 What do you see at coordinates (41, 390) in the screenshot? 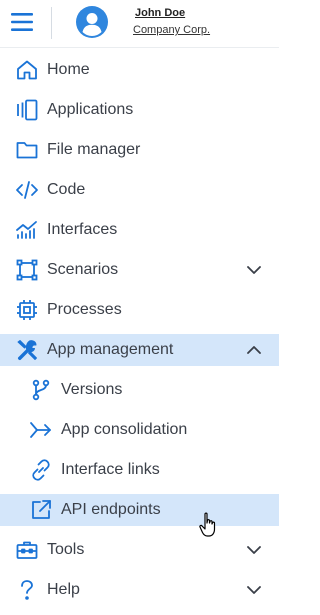
I see `branch-icon` at bounding box center [41, 390].